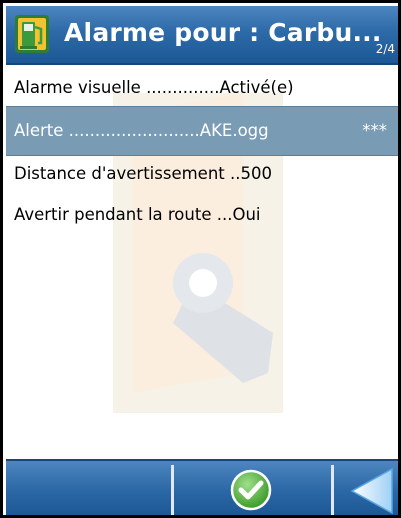 This screenshot has height=518, width=401. I want to click on setting-row-avertir: Avertir pendant la route ...Oui, so click(202, 215).